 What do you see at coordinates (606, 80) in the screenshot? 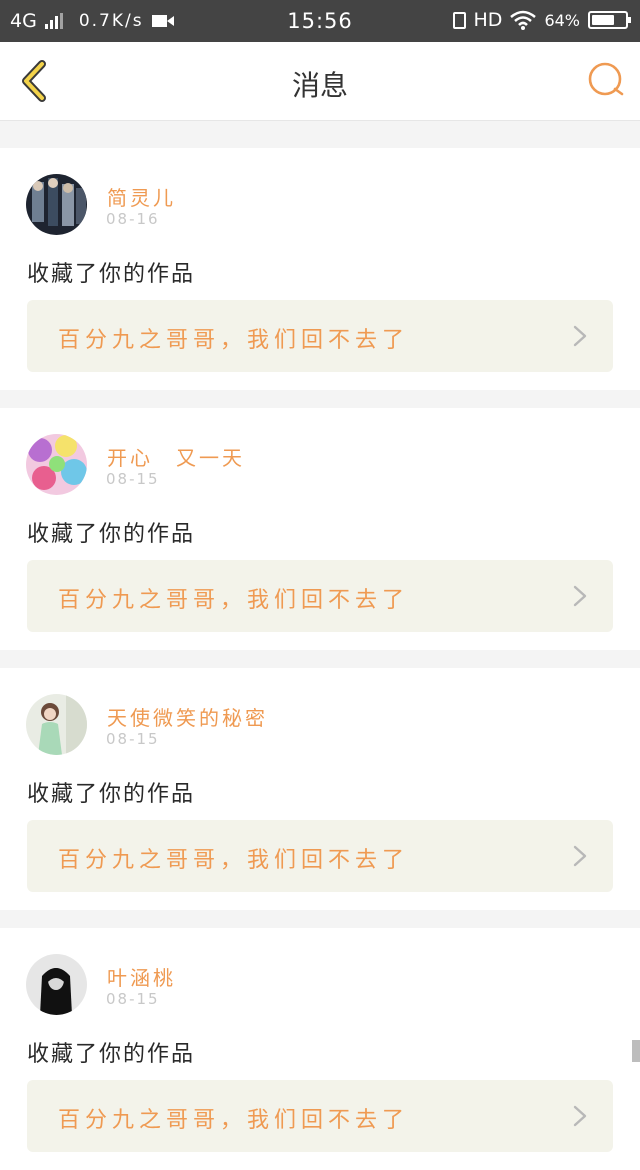
I see `search-icon` at bounding box center [606, 80].